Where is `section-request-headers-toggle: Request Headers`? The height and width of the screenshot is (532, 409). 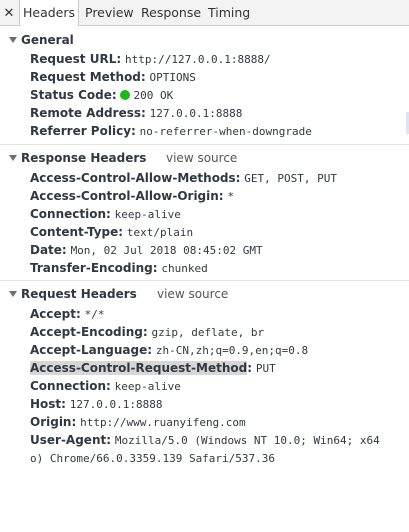 section-request-headers-toggle: Request Headers is located at coordinates (68, 294).